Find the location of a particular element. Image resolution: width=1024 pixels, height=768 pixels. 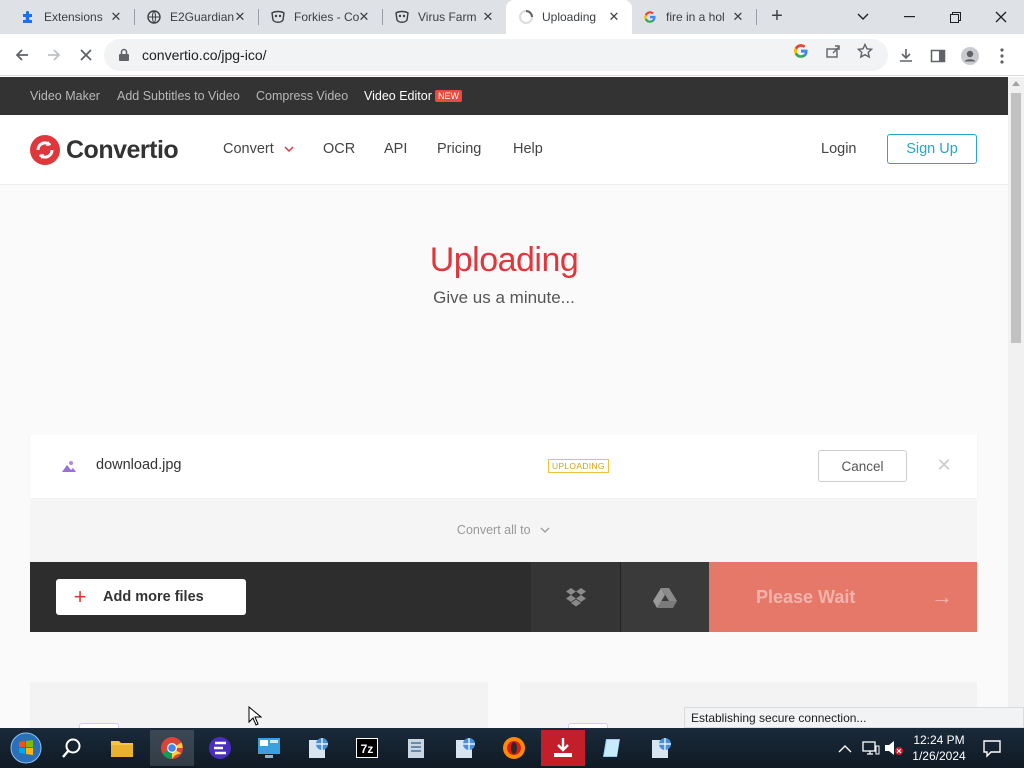

sign-up-button: Sign Up is located at coordinates (932, 149).